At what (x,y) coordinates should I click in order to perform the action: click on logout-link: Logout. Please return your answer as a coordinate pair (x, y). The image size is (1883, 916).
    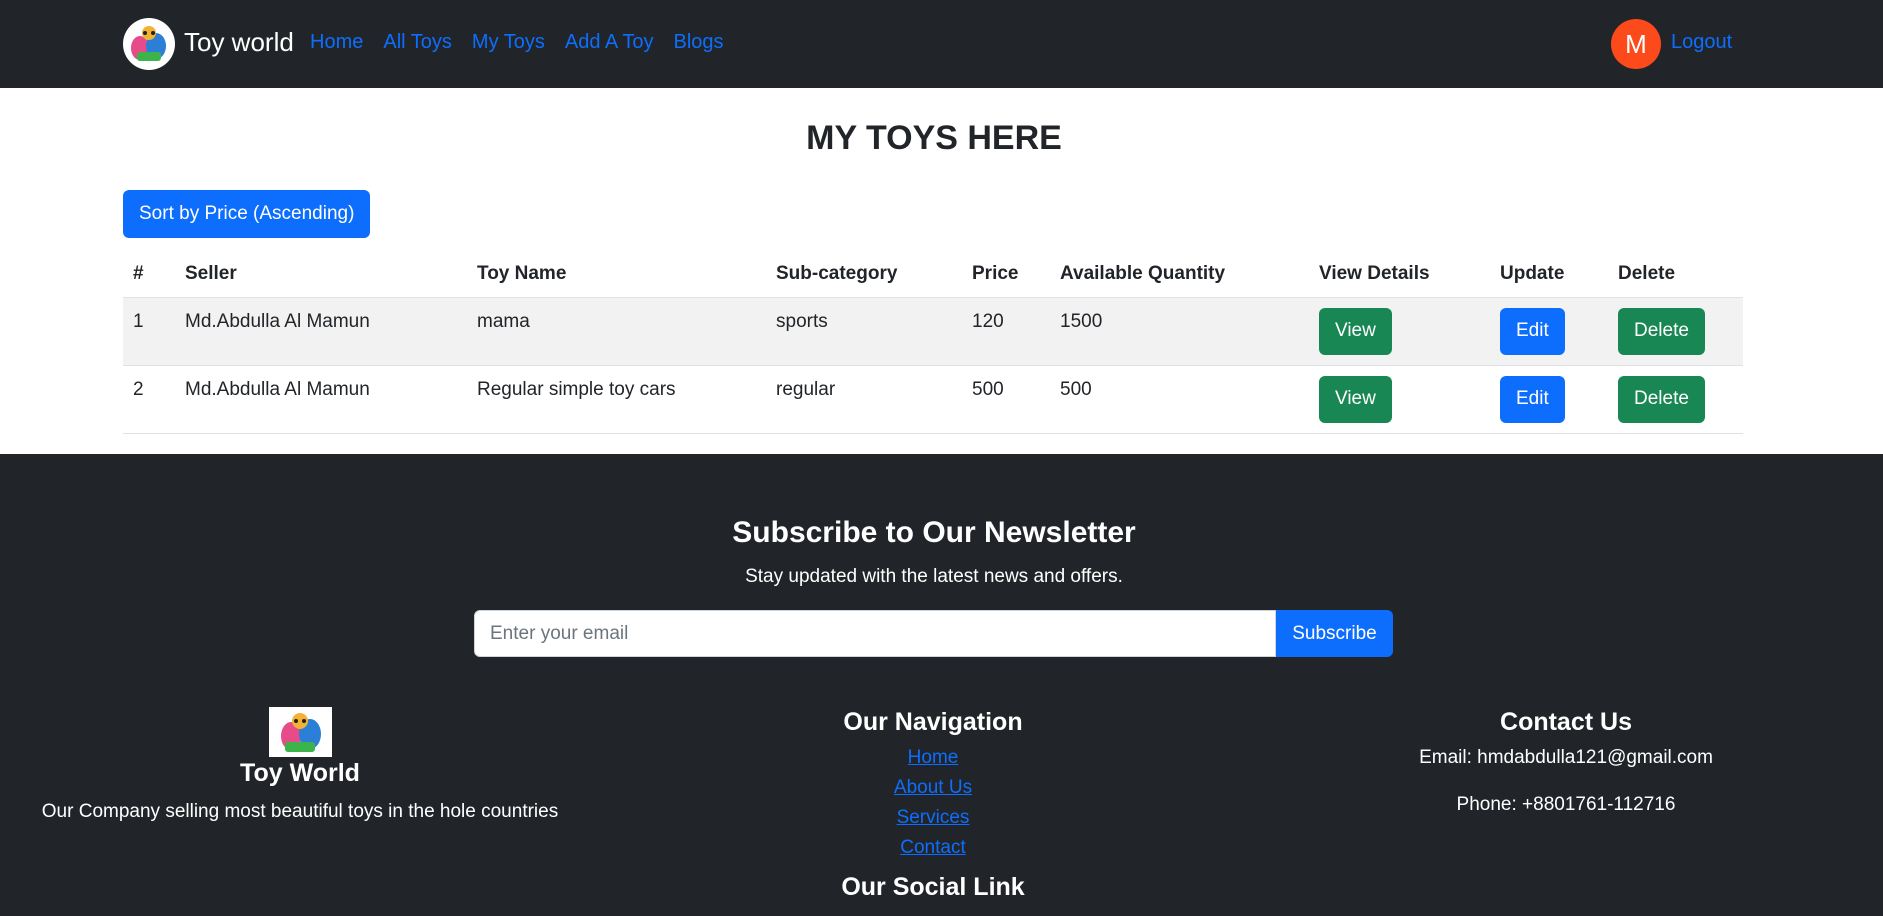
    Looking at the image, I should click on (1701, 42).